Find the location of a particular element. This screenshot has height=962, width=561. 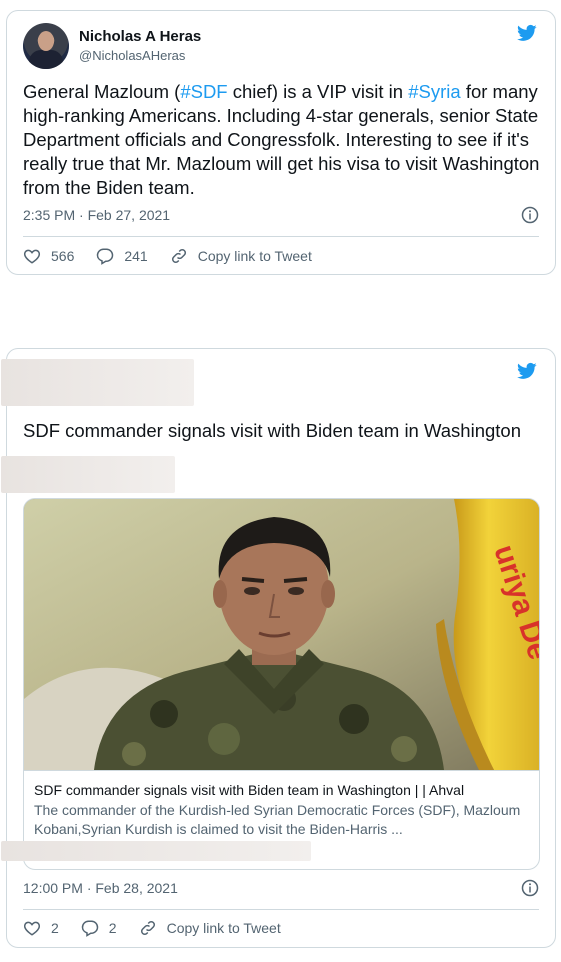

author-handle: @NicholasAHeras is located at coordinates (132, 55).